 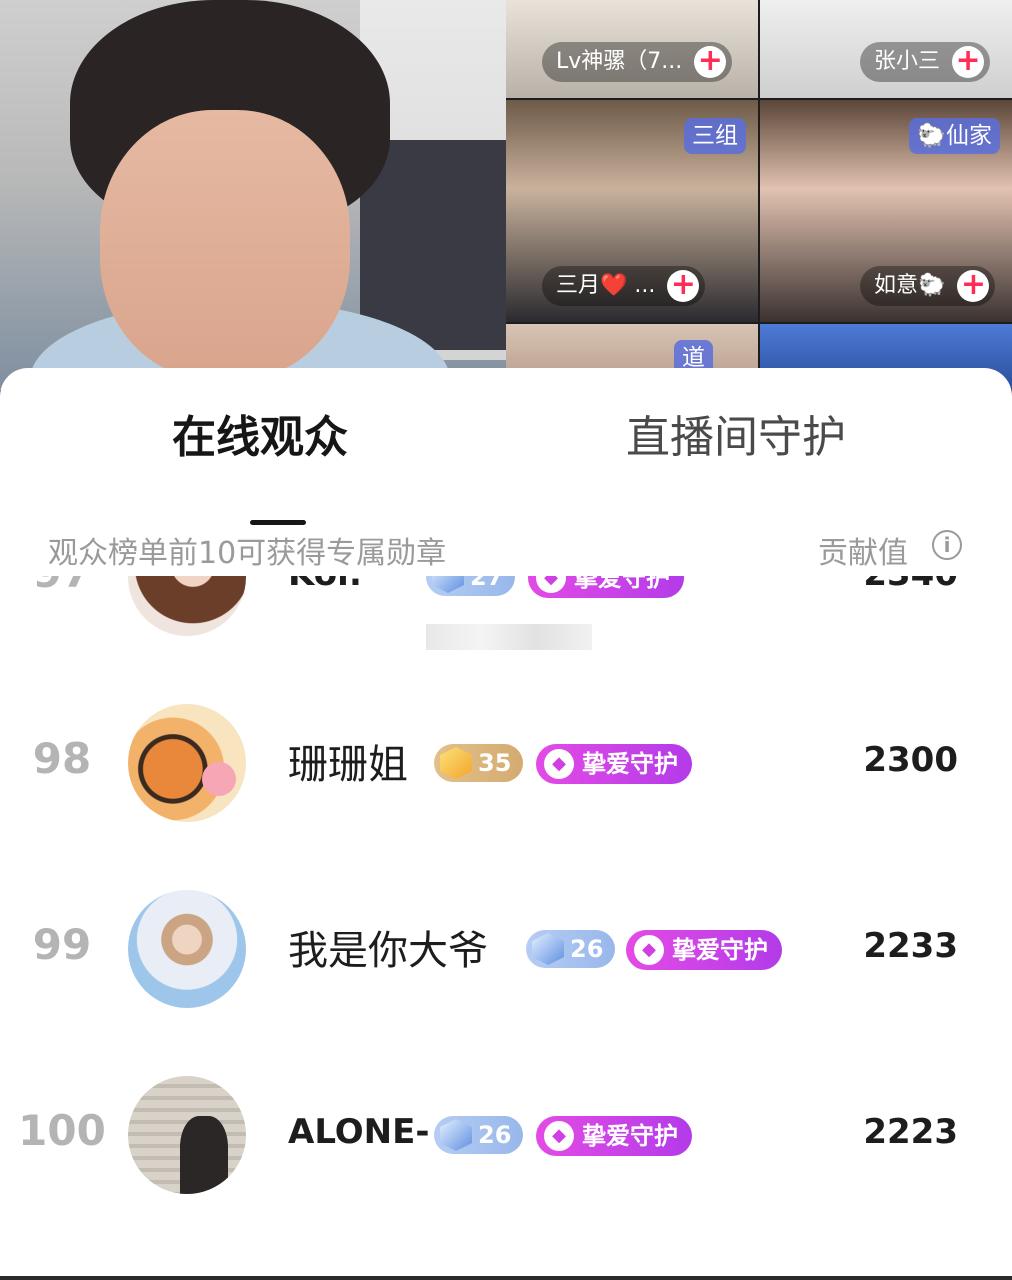 I want to click on guest-tile-3: 三组 三月❤️ ... +, so click(x=632, y=211).